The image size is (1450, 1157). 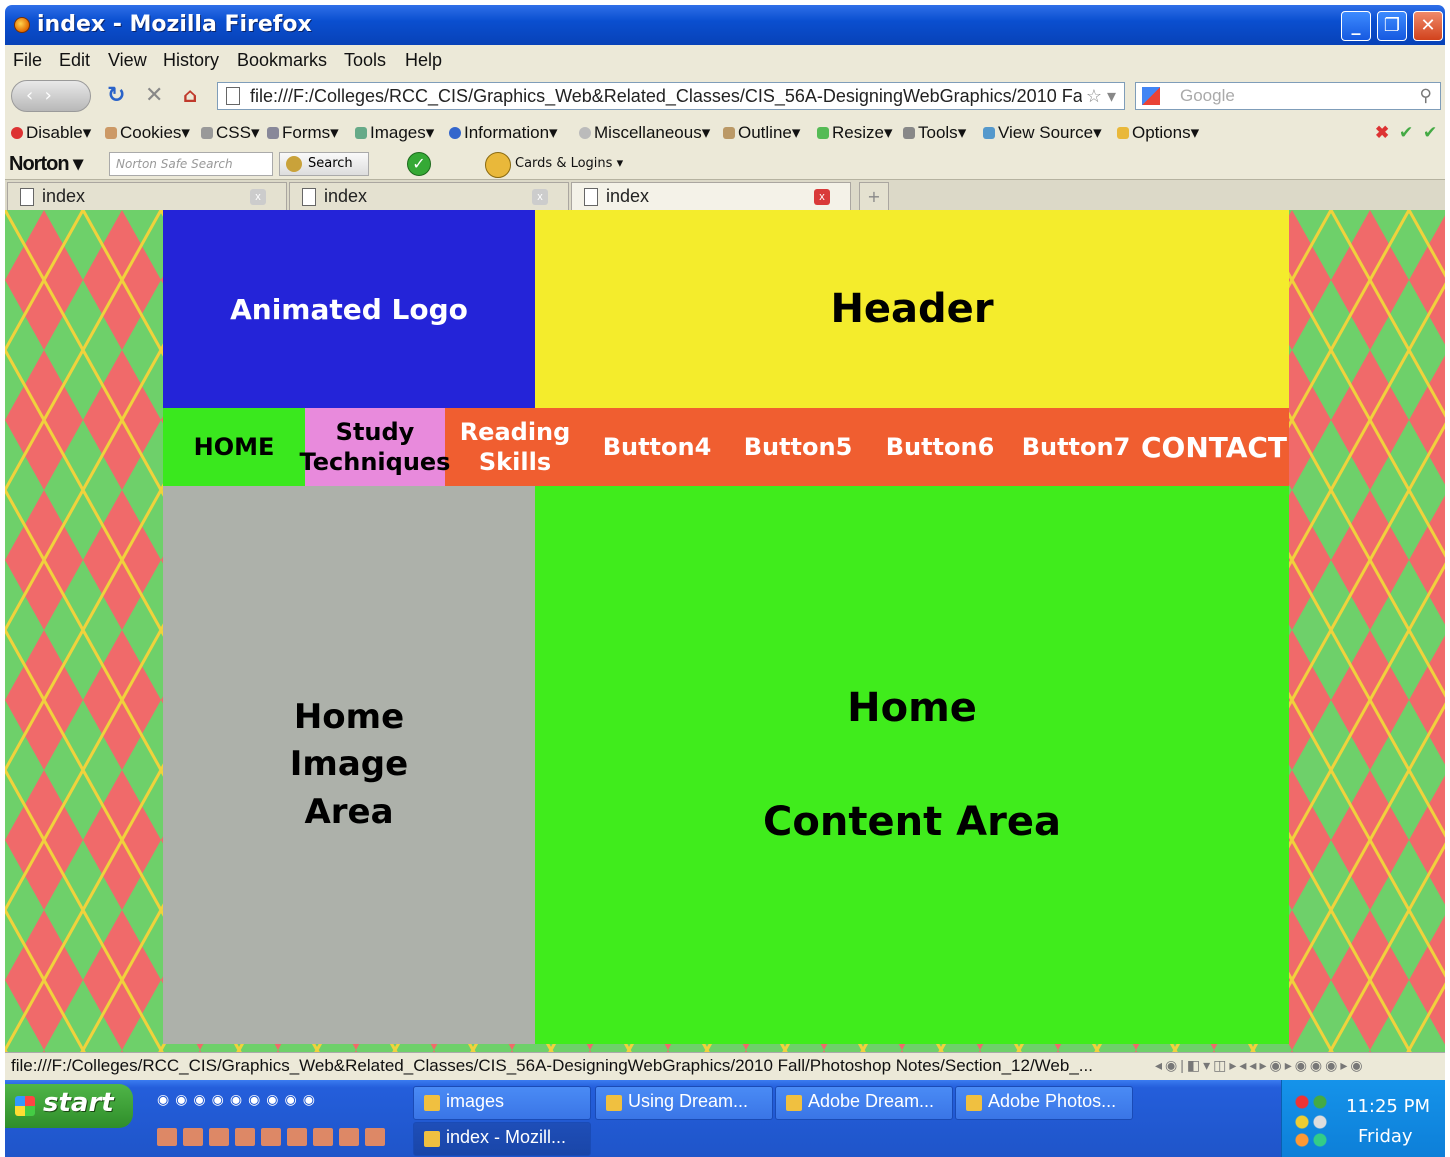 What do you see at coordinates (1428, 26) in the screenshot?
I see `close-button: ✕` at bounding box center [1428, 26].